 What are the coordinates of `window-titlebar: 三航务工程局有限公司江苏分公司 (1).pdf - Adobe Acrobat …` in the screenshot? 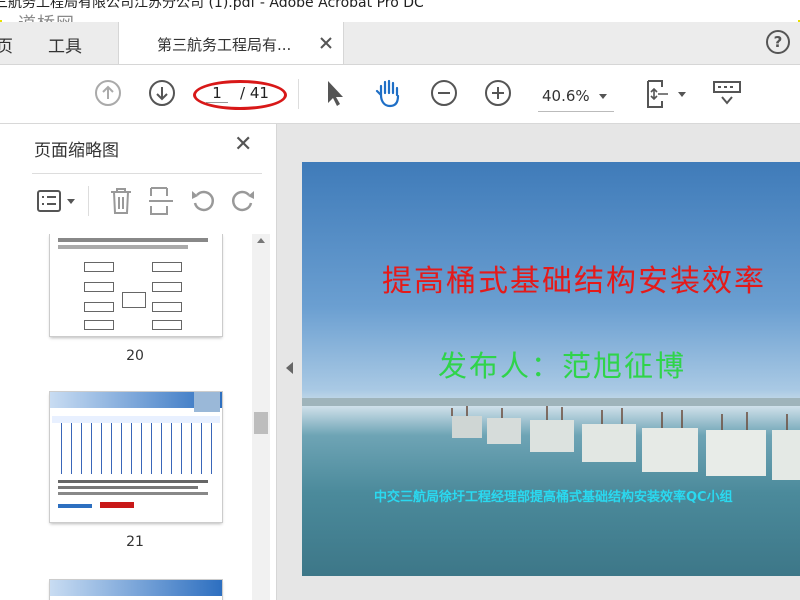 It's located at (400, 10).